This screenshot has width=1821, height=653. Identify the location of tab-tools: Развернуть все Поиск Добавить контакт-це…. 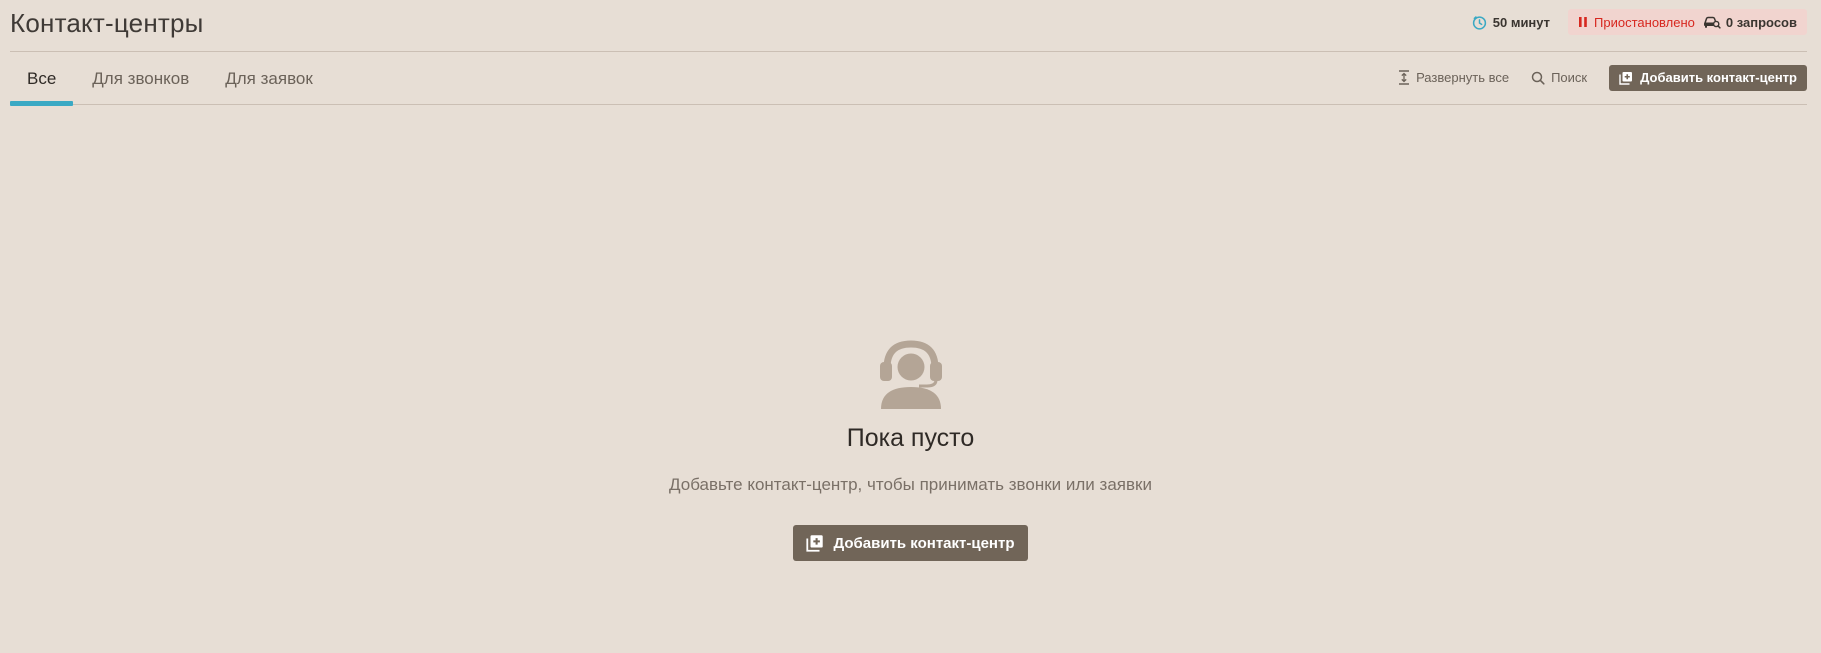
(1602, 77).